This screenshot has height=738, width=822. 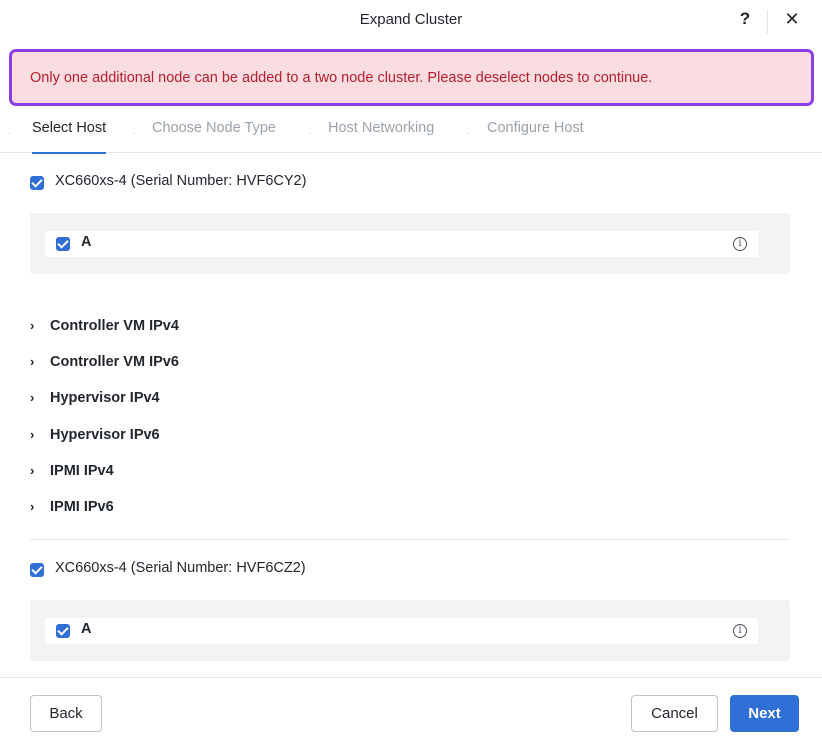 What do you see at coordinates (63, 631) in the screenshot?
I see `host-2-node-a-checkbox` at bounding box center [63, 631].